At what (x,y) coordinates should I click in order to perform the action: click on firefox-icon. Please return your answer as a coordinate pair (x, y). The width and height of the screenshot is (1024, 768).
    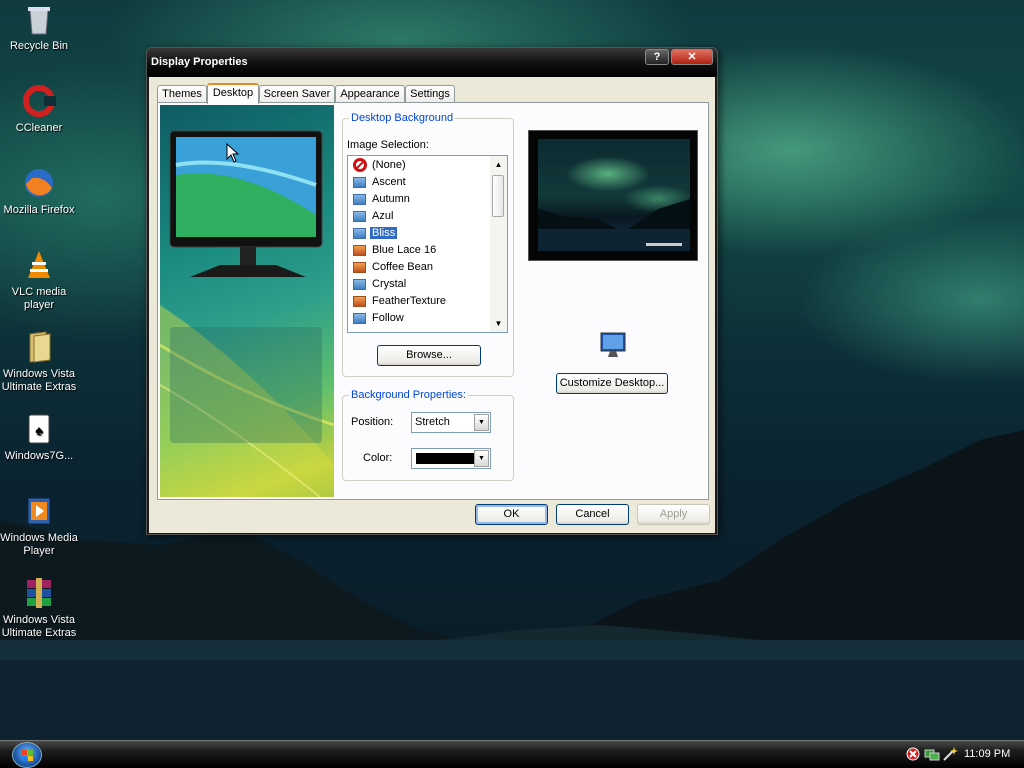
    Looking at the image, I should click on (39, 183).